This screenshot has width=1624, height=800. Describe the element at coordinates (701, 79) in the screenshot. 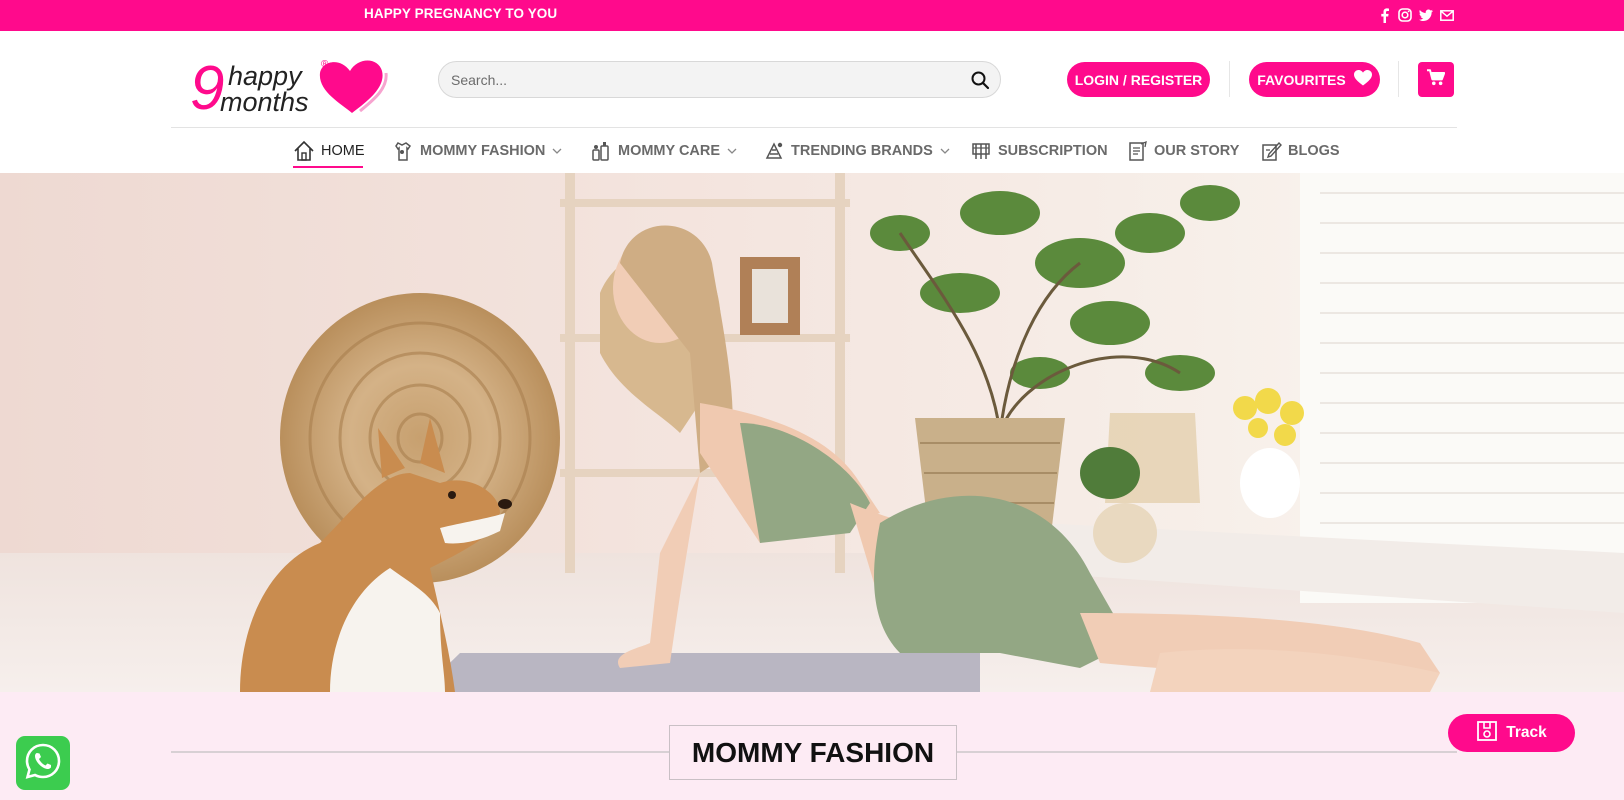

I see `search-input` at that location.